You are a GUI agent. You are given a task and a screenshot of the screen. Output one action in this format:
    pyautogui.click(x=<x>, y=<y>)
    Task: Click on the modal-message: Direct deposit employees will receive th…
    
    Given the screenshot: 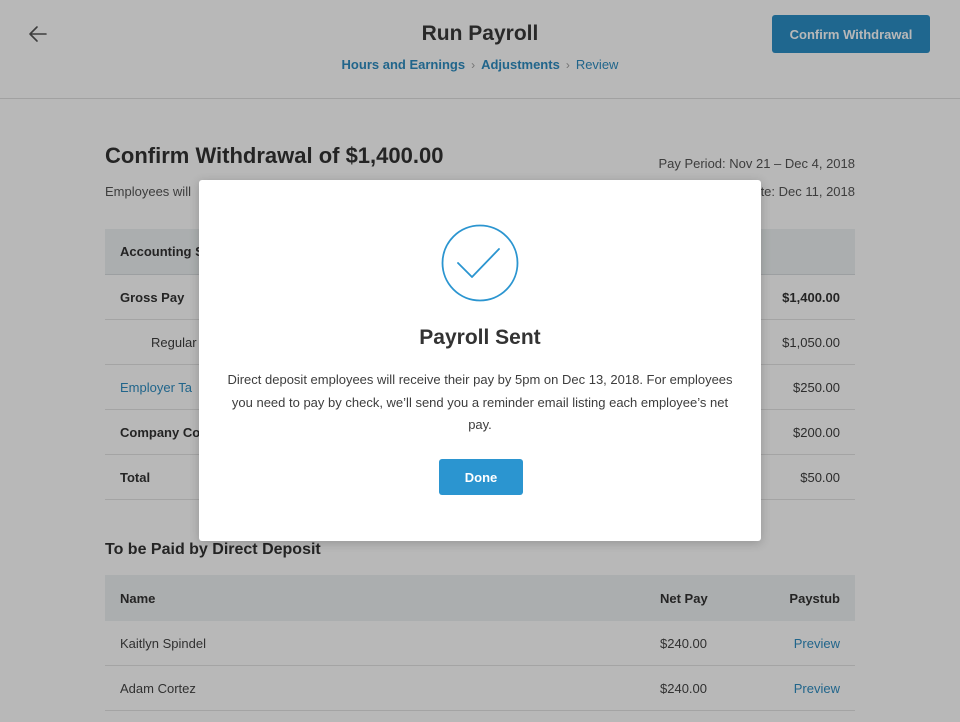 What is the action you would take?
    pyautogui.click(x=480, y=402)
    